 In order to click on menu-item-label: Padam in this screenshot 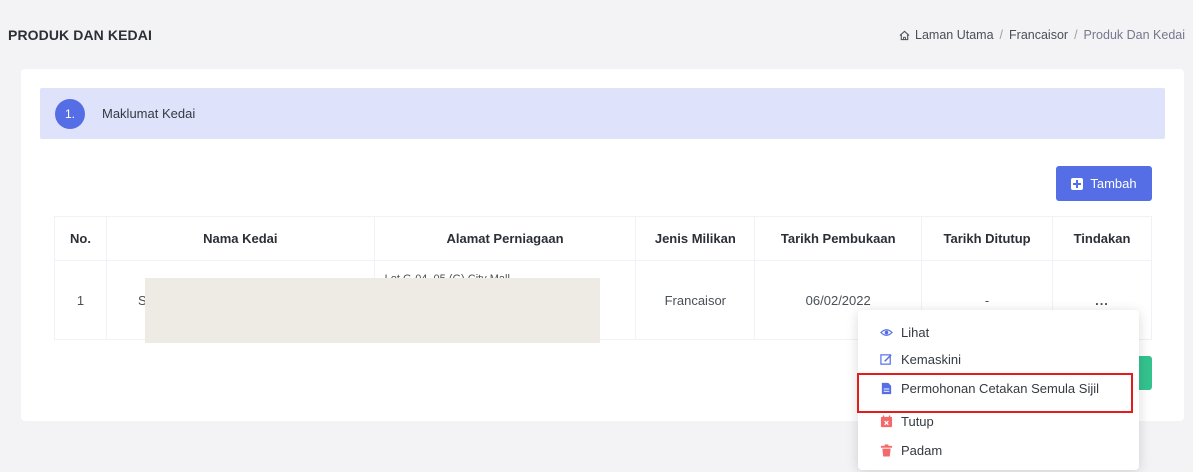, I will do `click(922, 450)`.